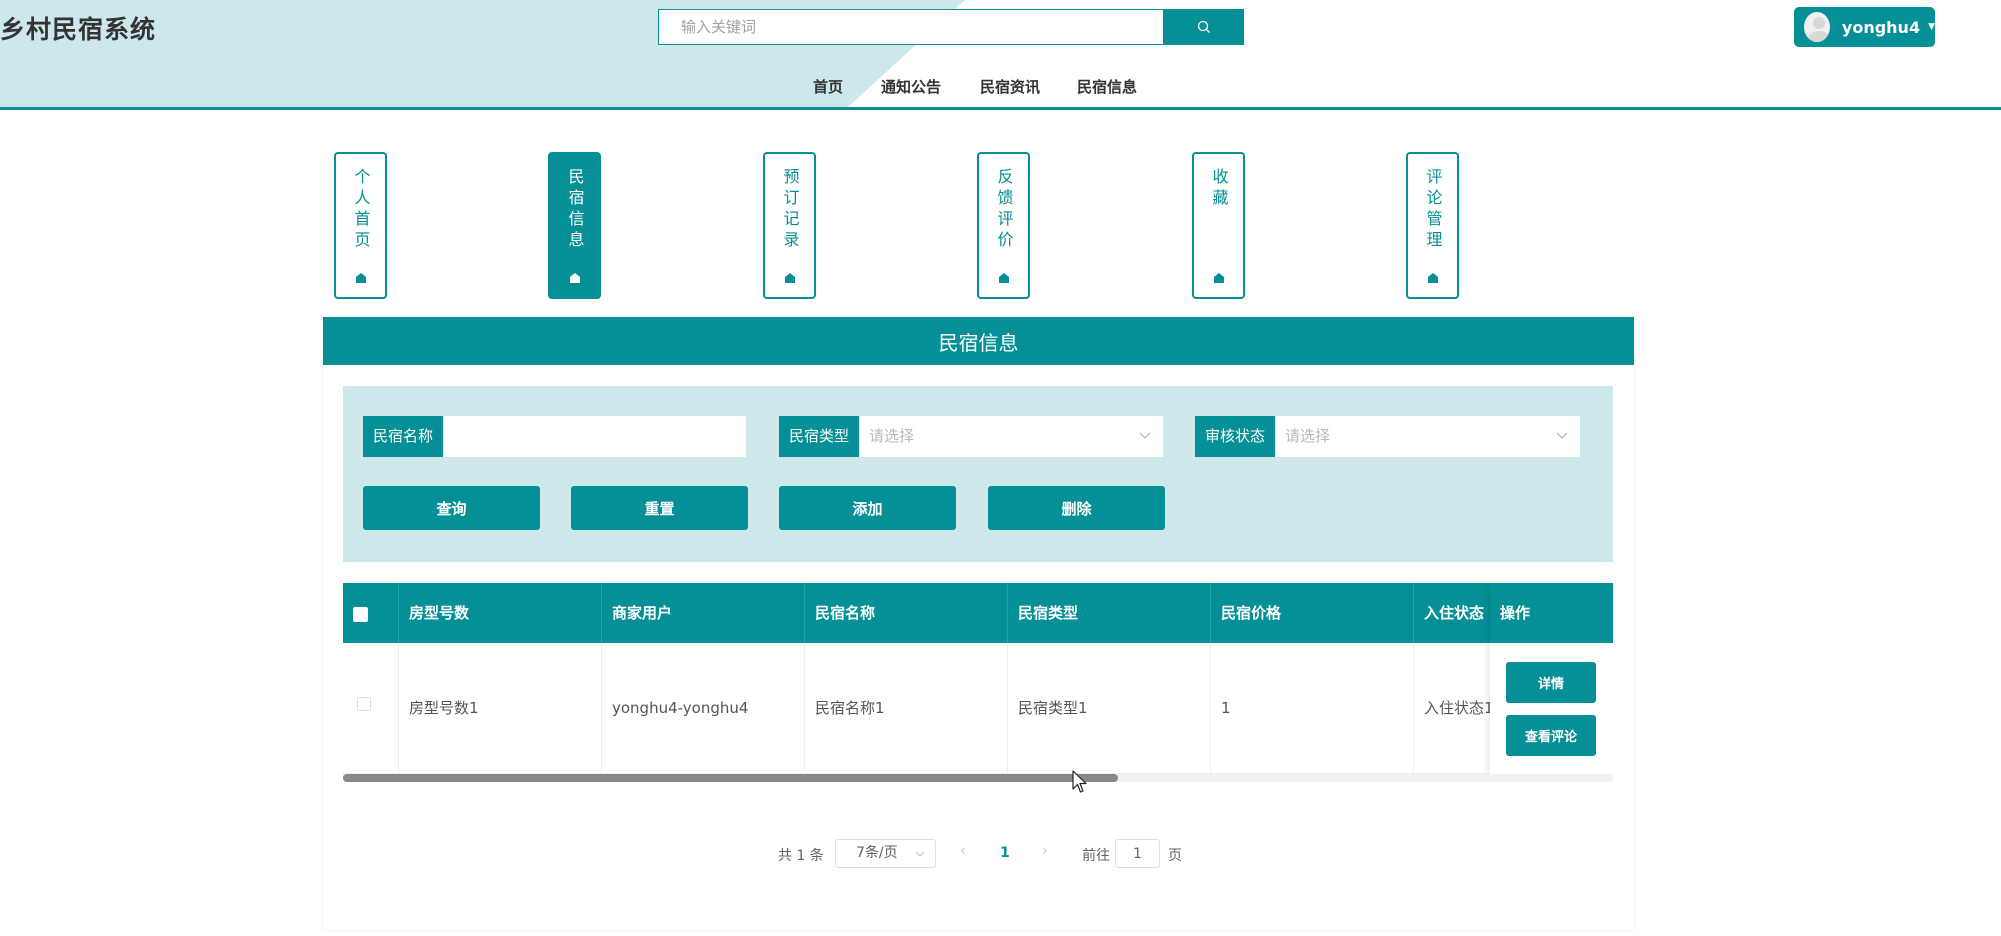 This screenshot has width=2001, height=936. Describe the element at coordinates (703, 708) in the screenshot. I see `table-cell: yonghu4-yonghu4` at that location.